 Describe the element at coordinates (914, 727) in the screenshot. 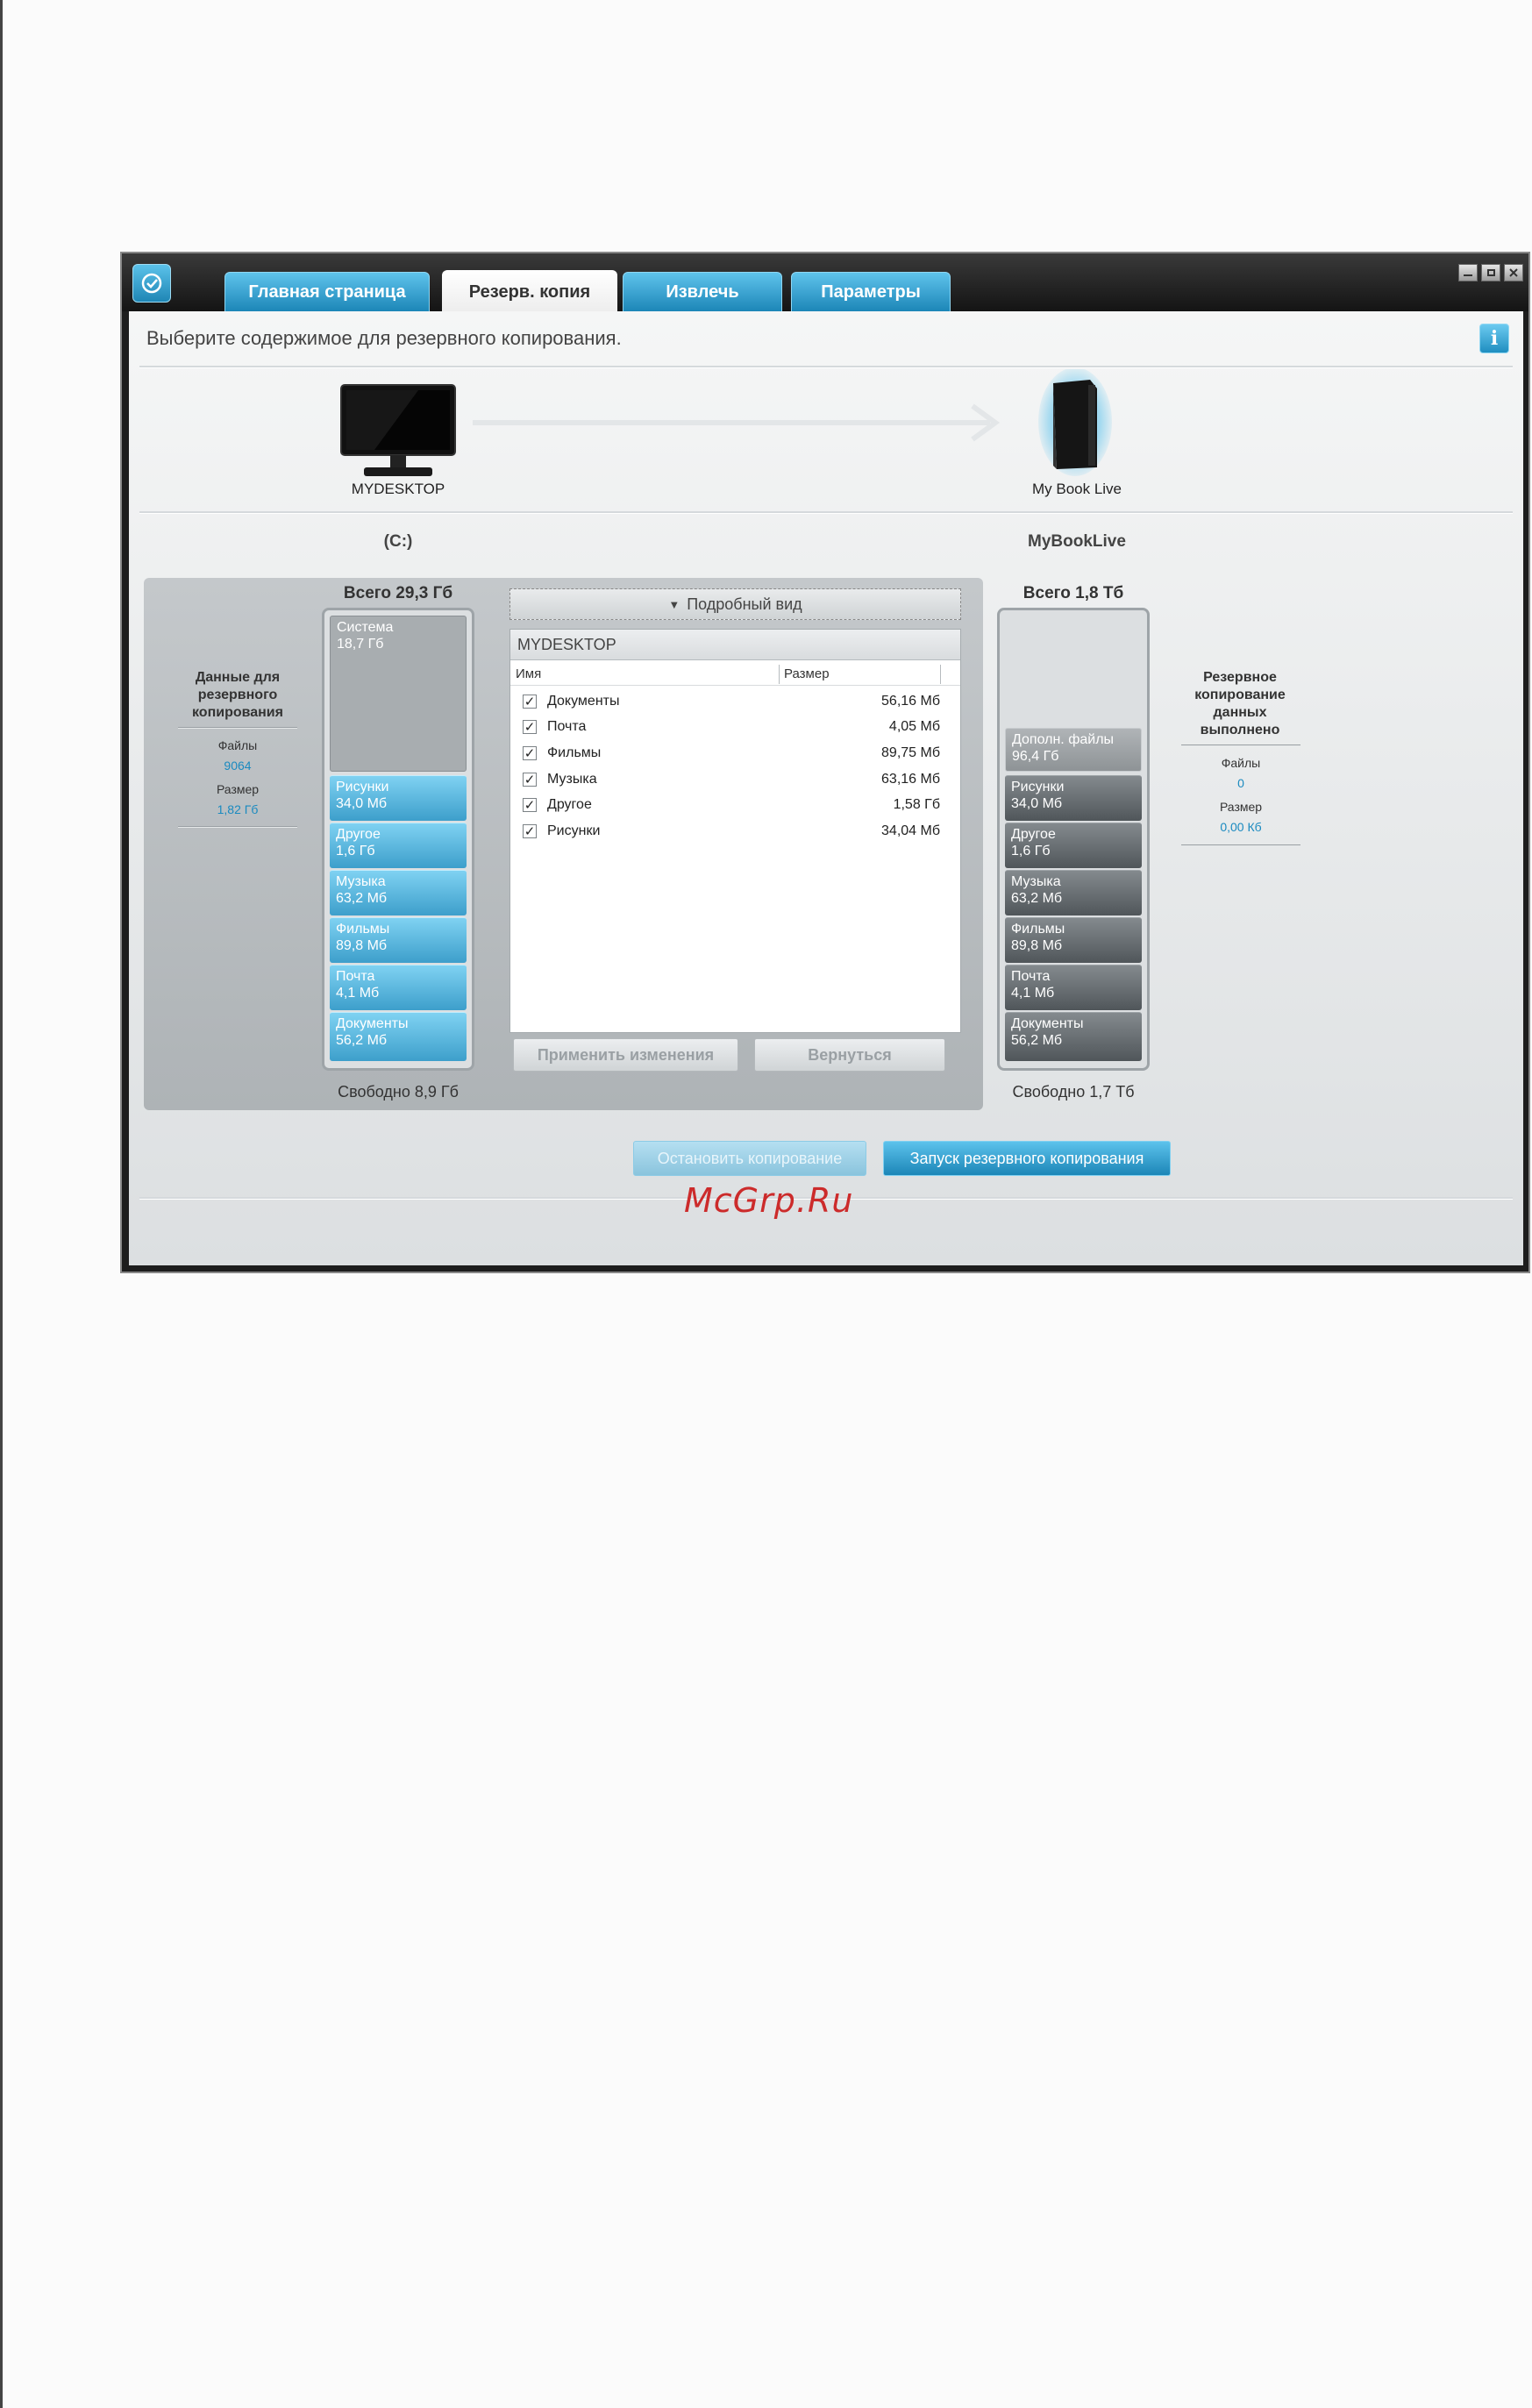

I see `row-size: 4,05 Мб` at that location.